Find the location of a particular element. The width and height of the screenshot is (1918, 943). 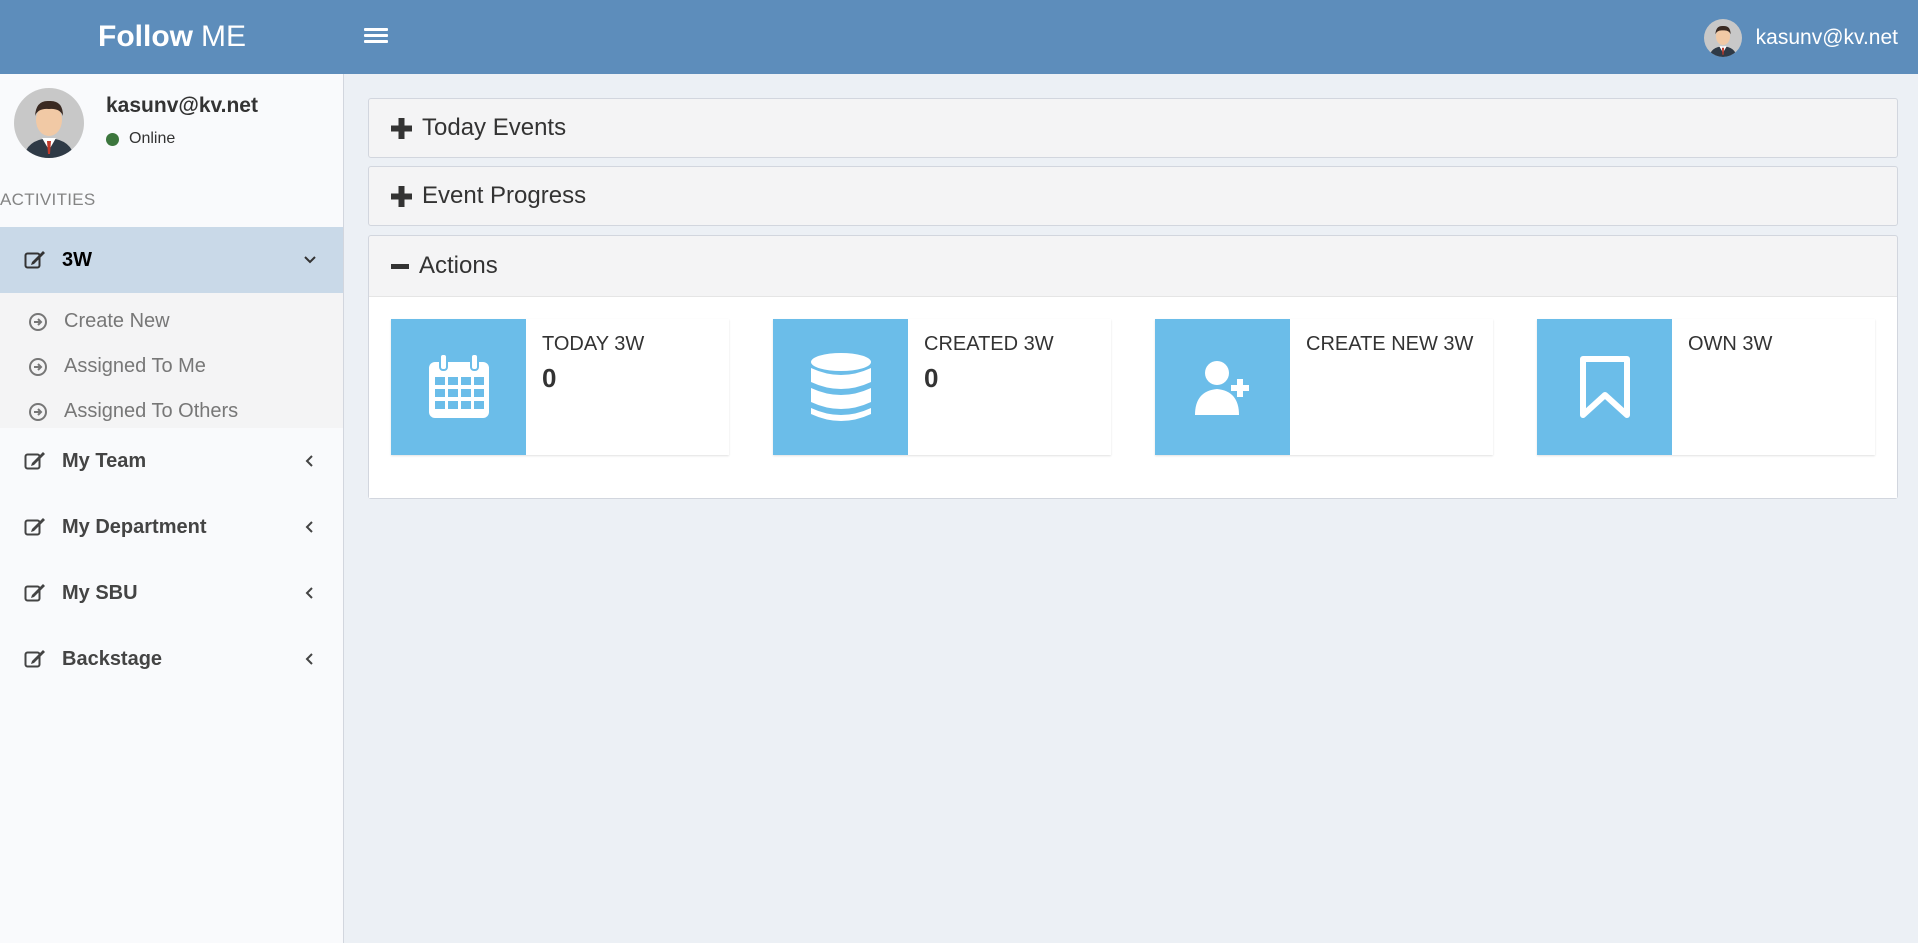

info-box-label: CREATED 3W is located at coordinates (989, 344).